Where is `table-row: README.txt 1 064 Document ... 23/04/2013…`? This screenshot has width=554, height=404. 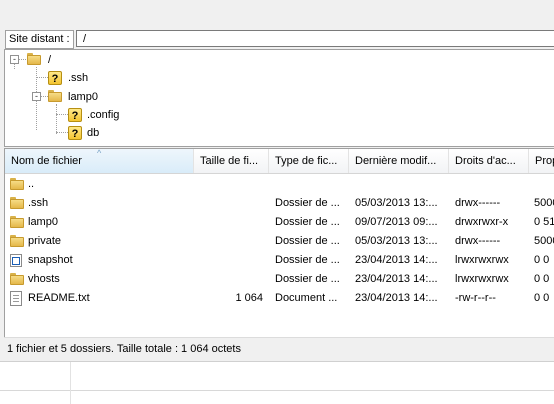
table-row: README.txt 1 064 Document ... 23/04/2013… is located at coordinates (279, 298).